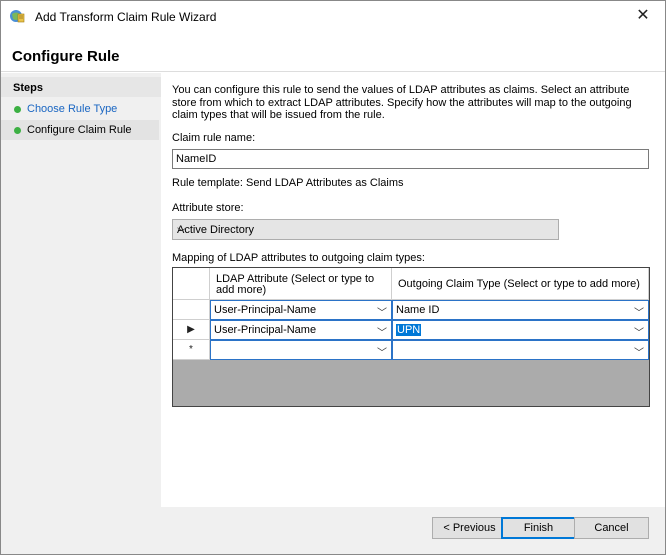 The height and width of the screenshot is (555, 666). I want to click on page-title: Configure Rule, so click(66, 56).